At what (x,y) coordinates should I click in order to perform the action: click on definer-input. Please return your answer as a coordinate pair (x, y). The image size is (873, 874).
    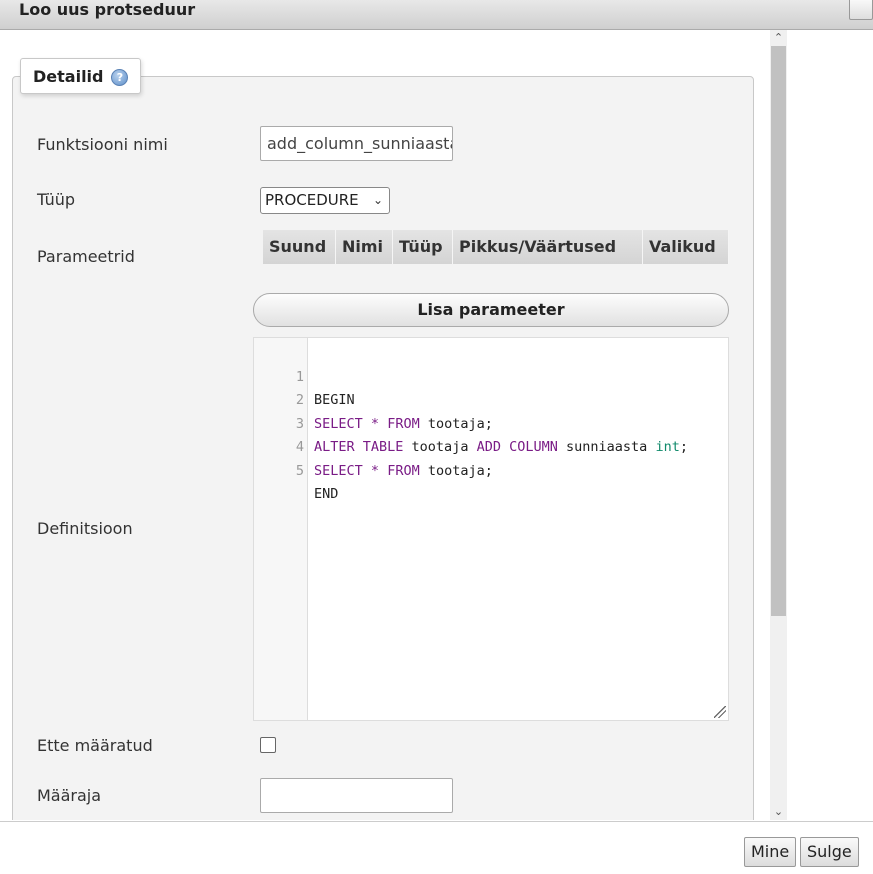
    Looking at the image, I should click on (356, 795).